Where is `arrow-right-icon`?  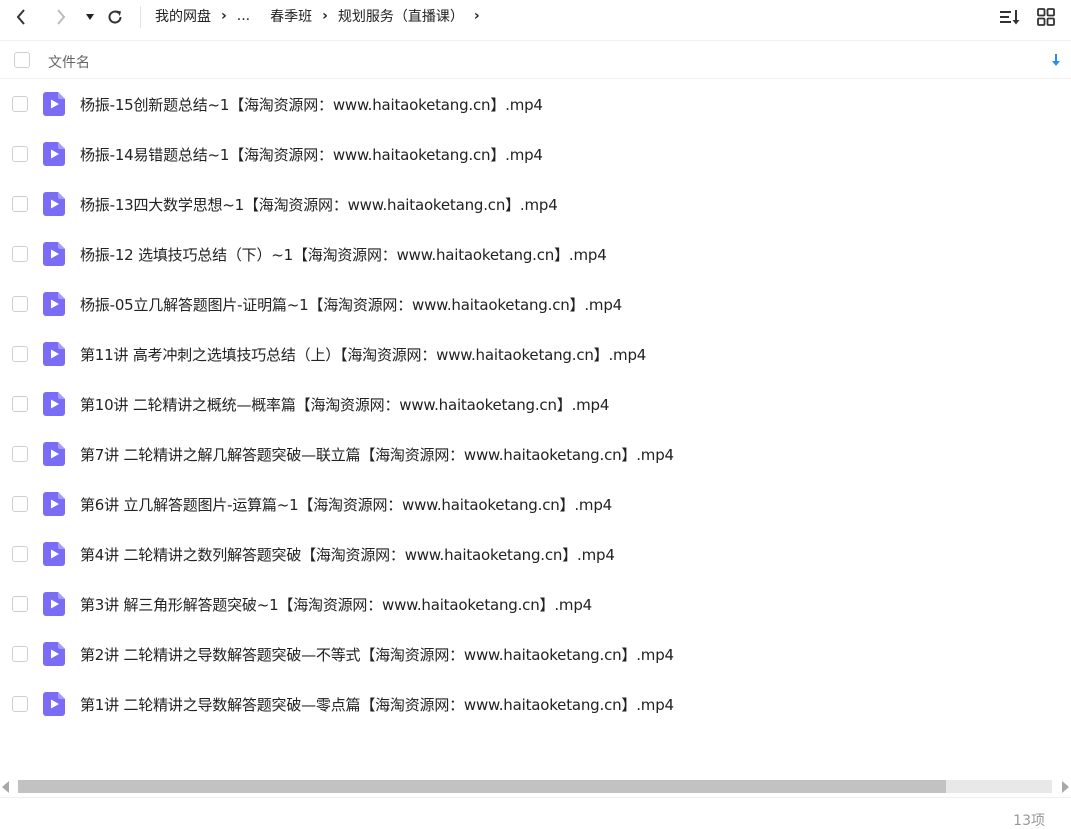
arrow-right-icon is located at coordinates (61, 17).